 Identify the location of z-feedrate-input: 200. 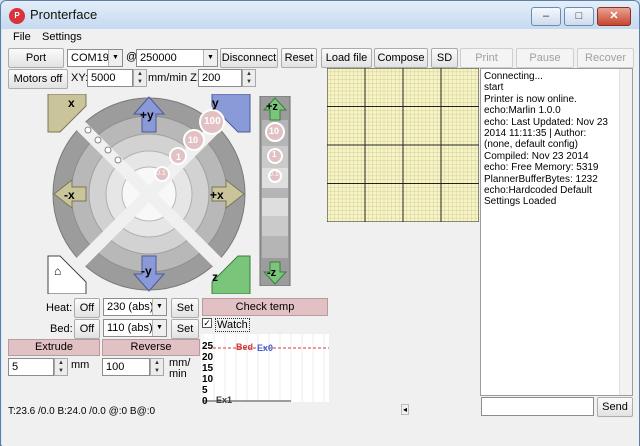
(220, 78).